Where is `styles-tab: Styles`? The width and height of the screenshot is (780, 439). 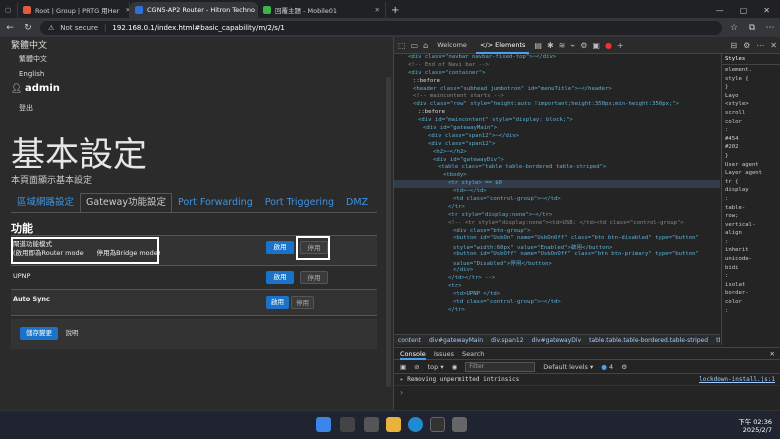
styles-tab: Styles is located at coordinates (751, 59).